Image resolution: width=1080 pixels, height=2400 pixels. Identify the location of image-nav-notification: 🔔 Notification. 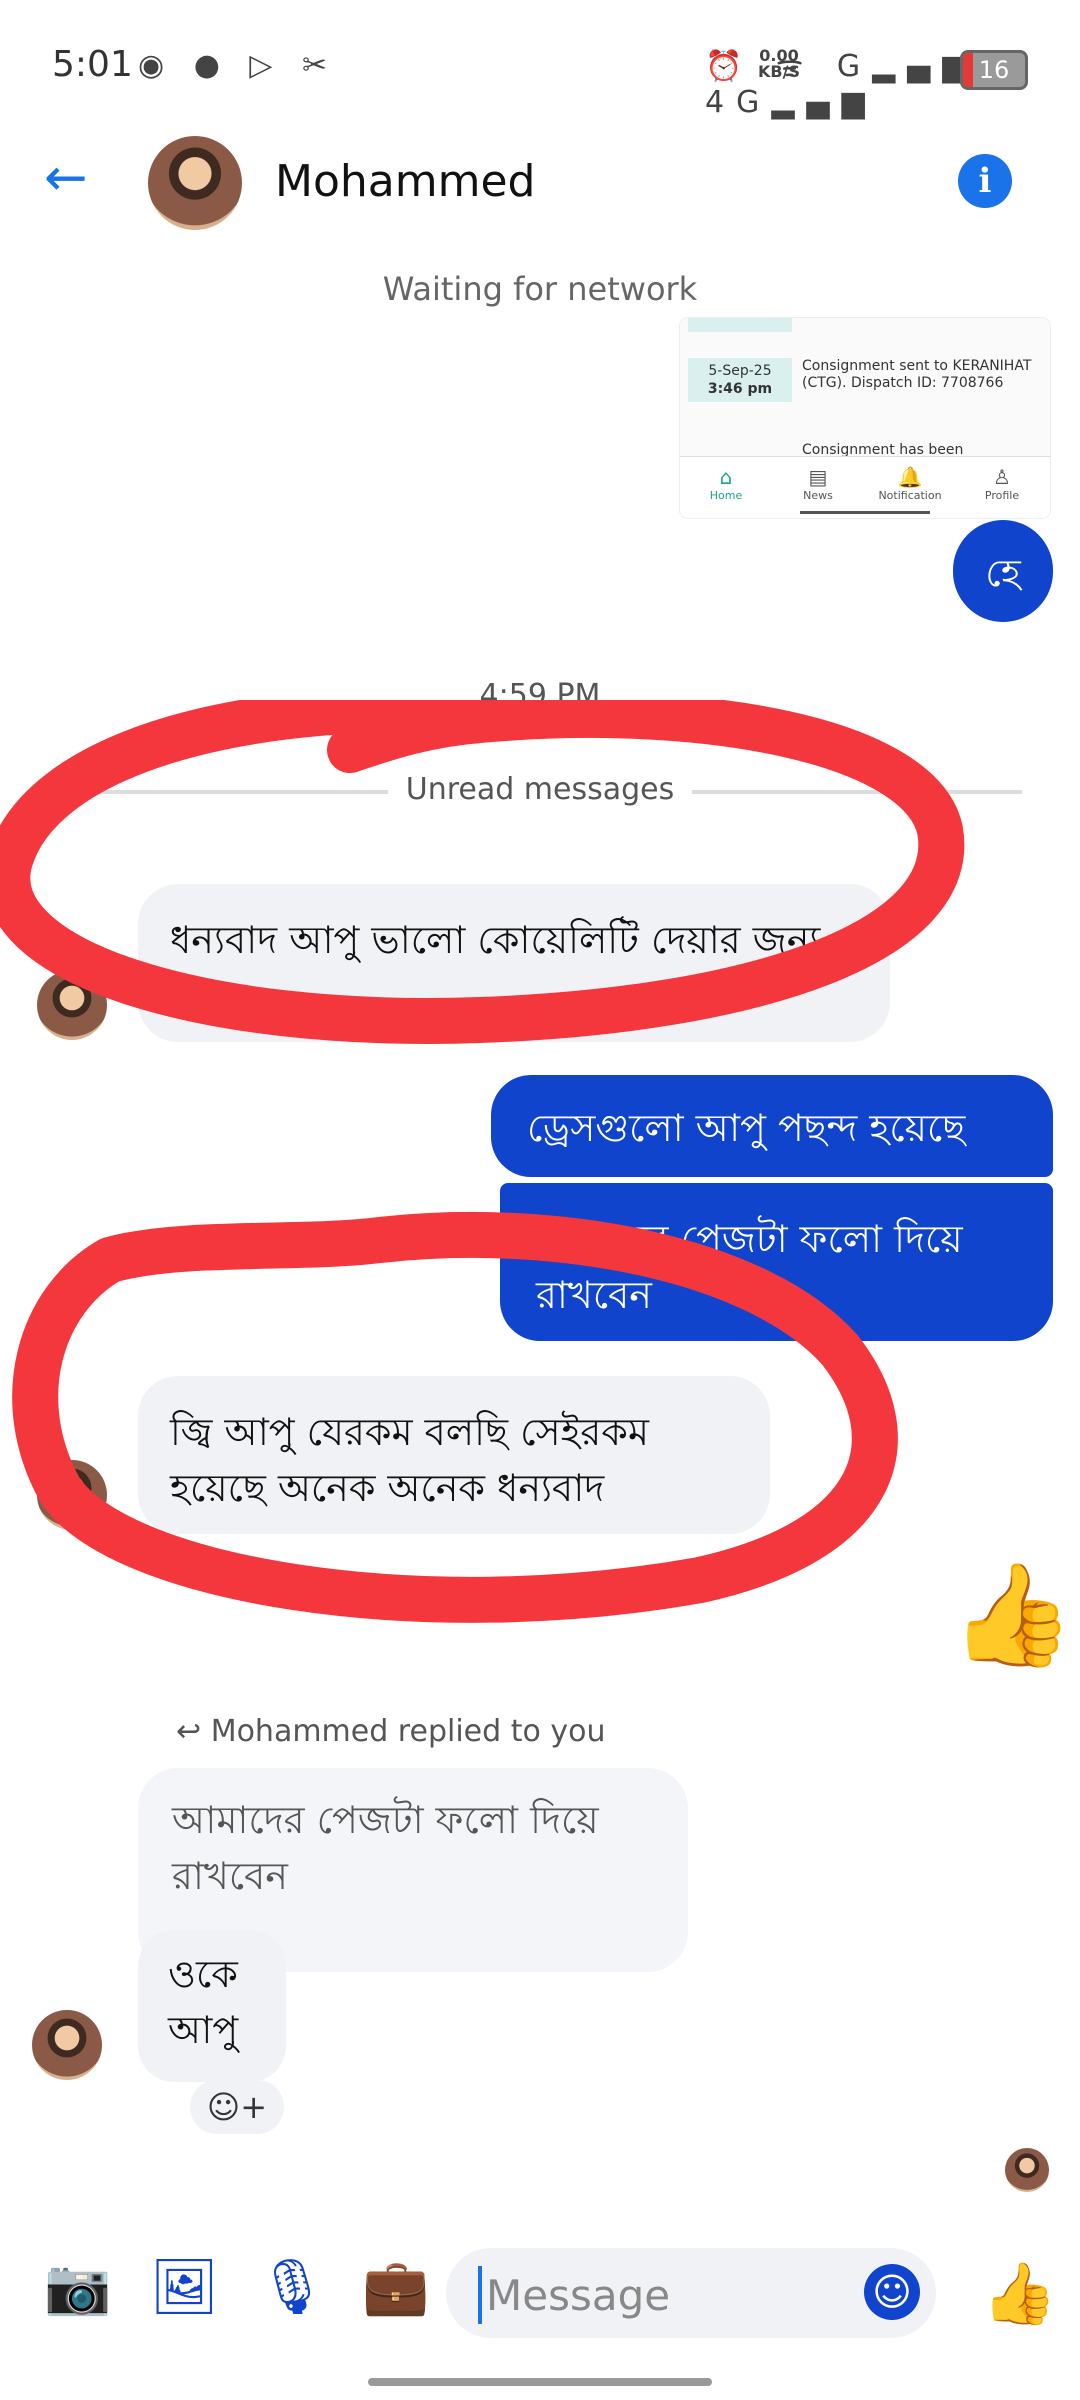
(910, 483).